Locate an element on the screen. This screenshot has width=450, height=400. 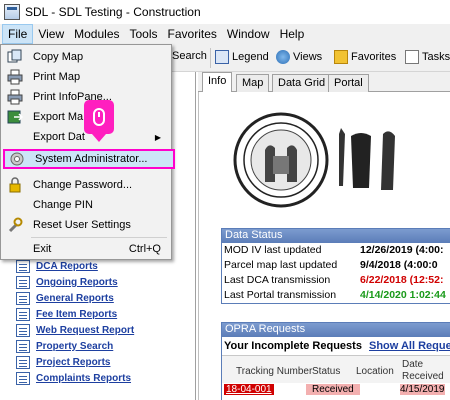
menu-item-label: Export Dat is located at coordinates (59, 137).